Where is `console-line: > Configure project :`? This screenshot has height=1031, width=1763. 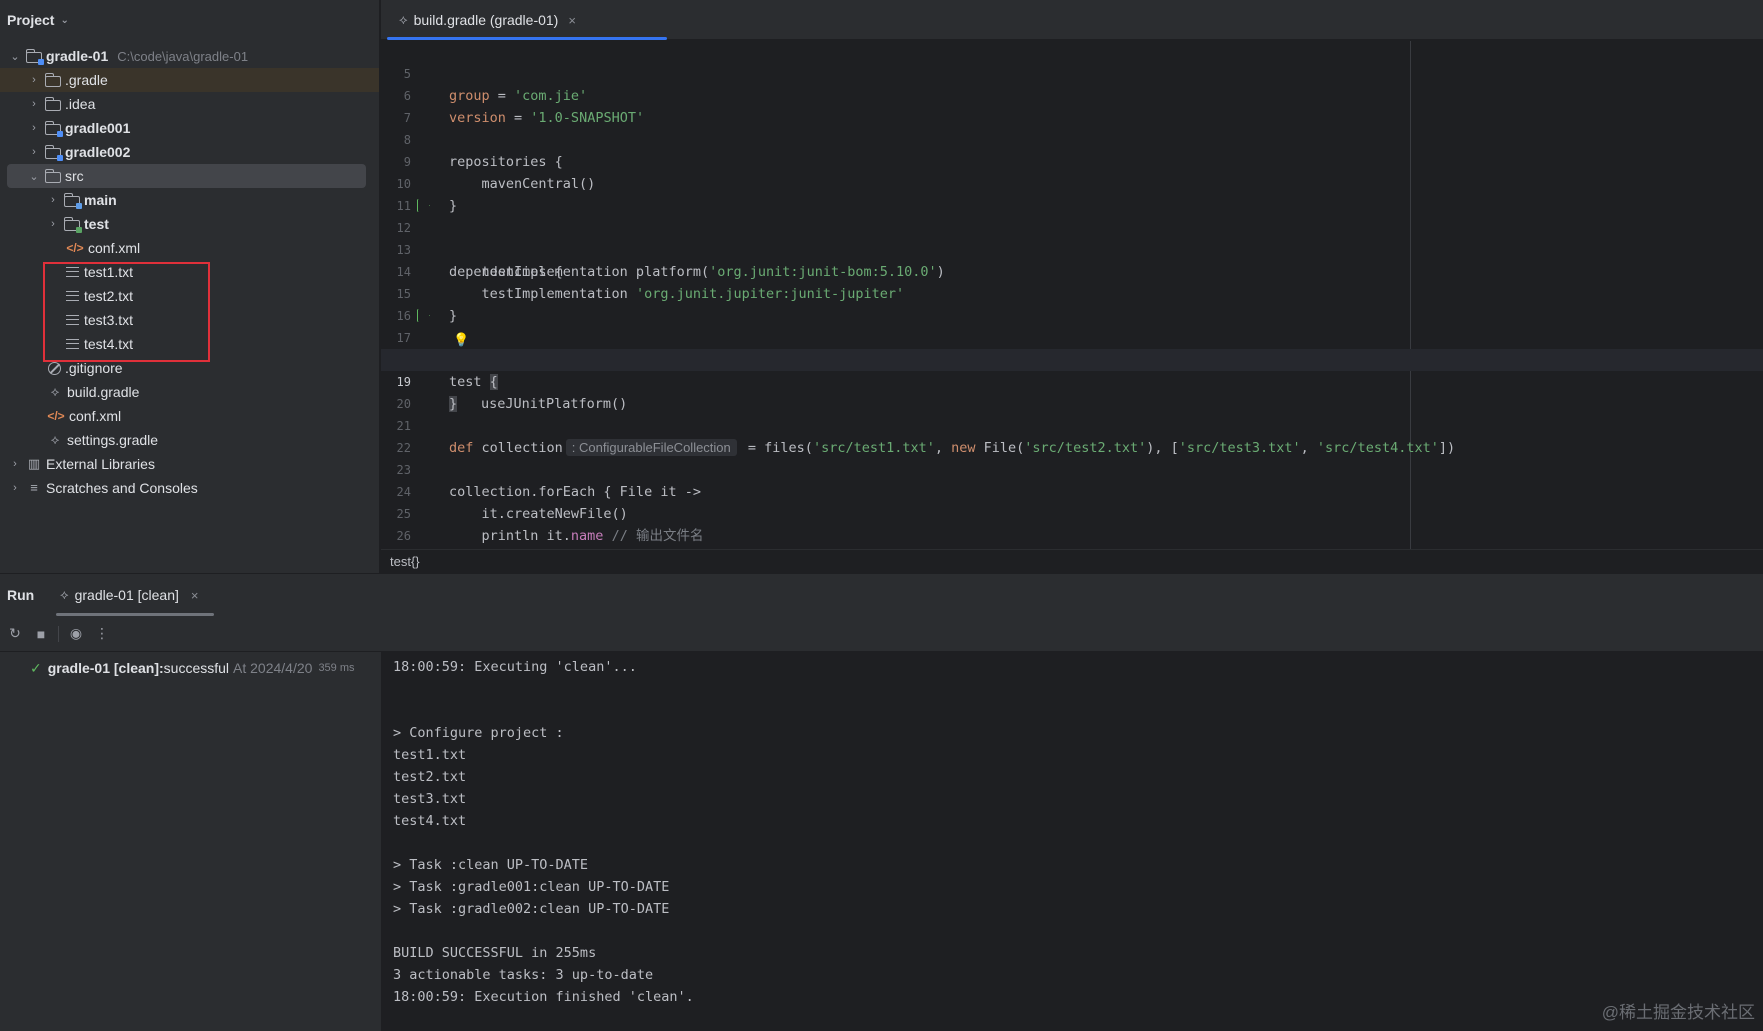 console-line: > Configure project : is located at coordinates (478, 733).